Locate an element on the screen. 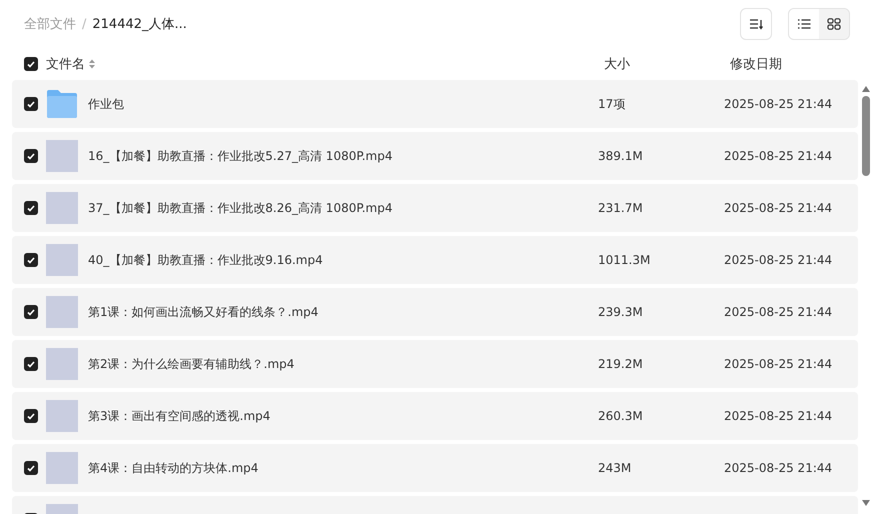 Image resolution: width=874 pixels, height=514 pixels. list-view-button is located at coordinates (804, 24).